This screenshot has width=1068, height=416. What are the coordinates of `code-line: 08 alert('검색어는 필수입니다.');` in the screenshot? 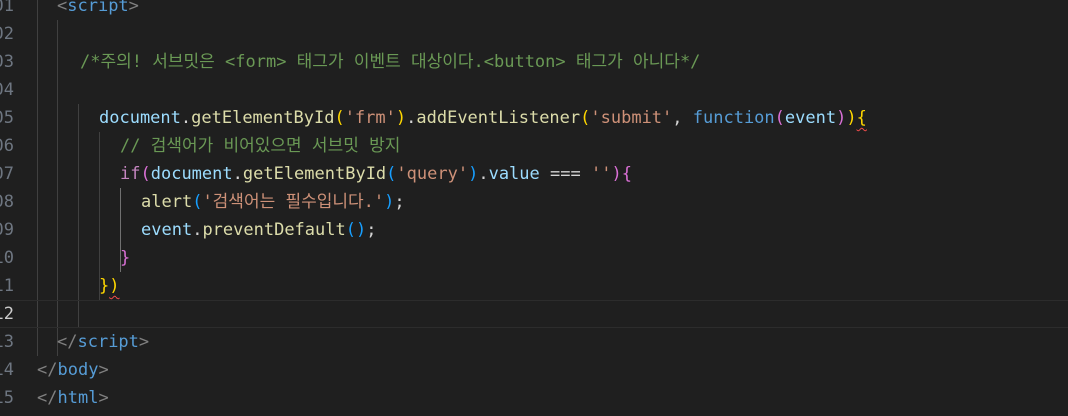 It's located at (534, 202).